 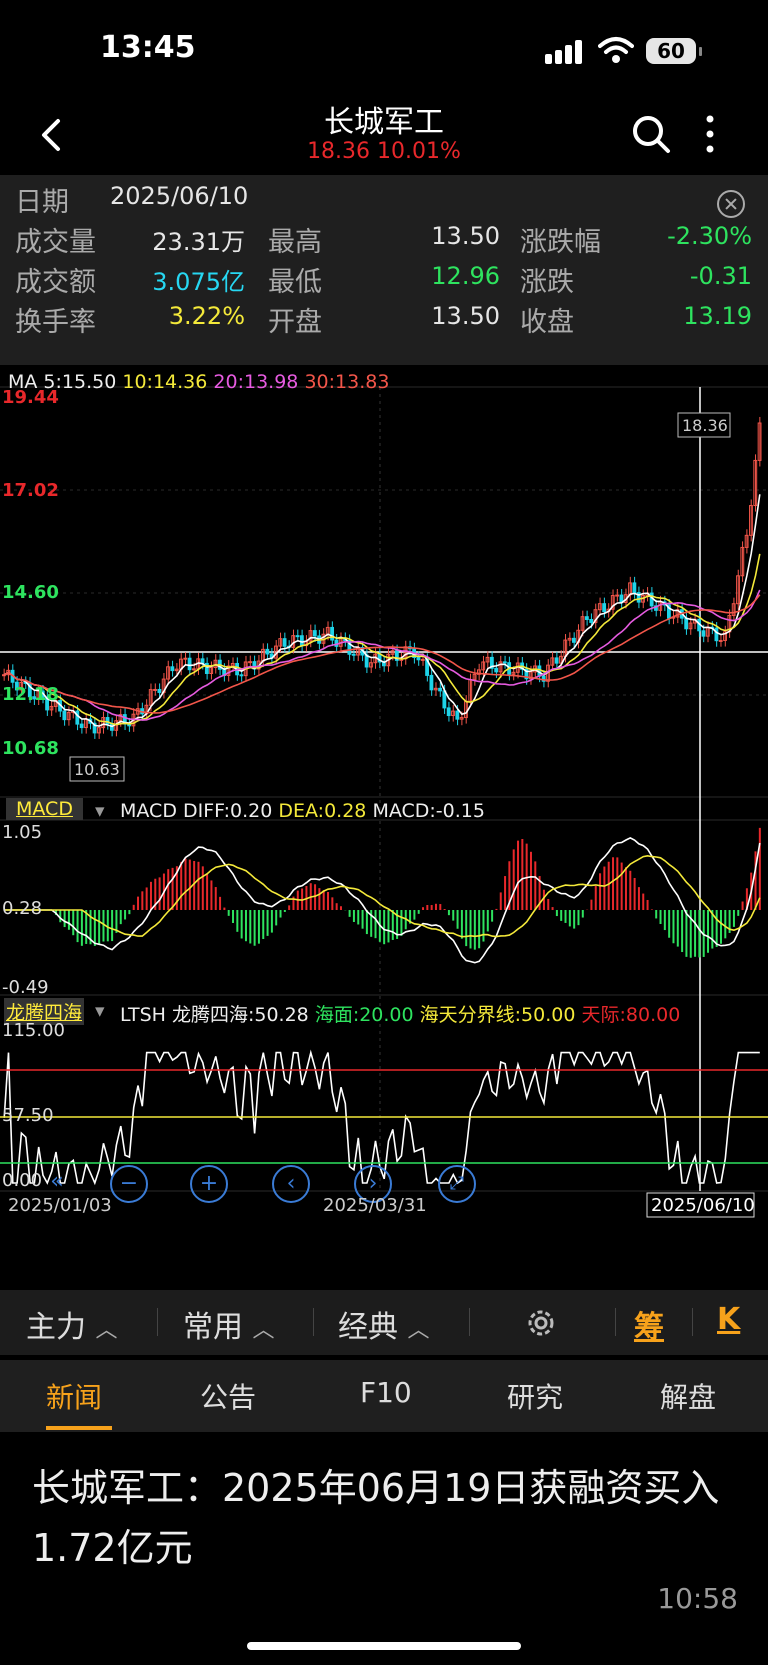 I want to click on ltsh-axis-label: 0.00, so click(x=22, y=1180).